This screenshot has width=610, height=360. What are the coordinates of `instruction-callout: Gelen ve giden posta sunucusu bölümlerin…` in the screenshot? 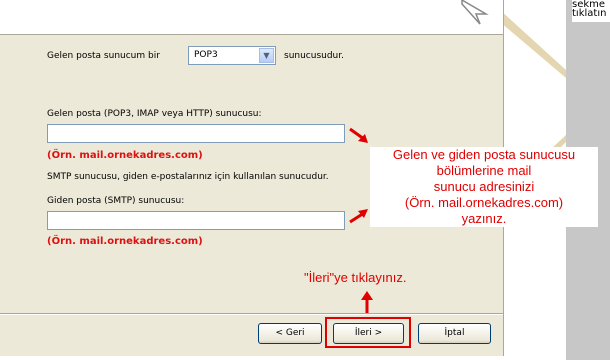 It's located at (484, 187).